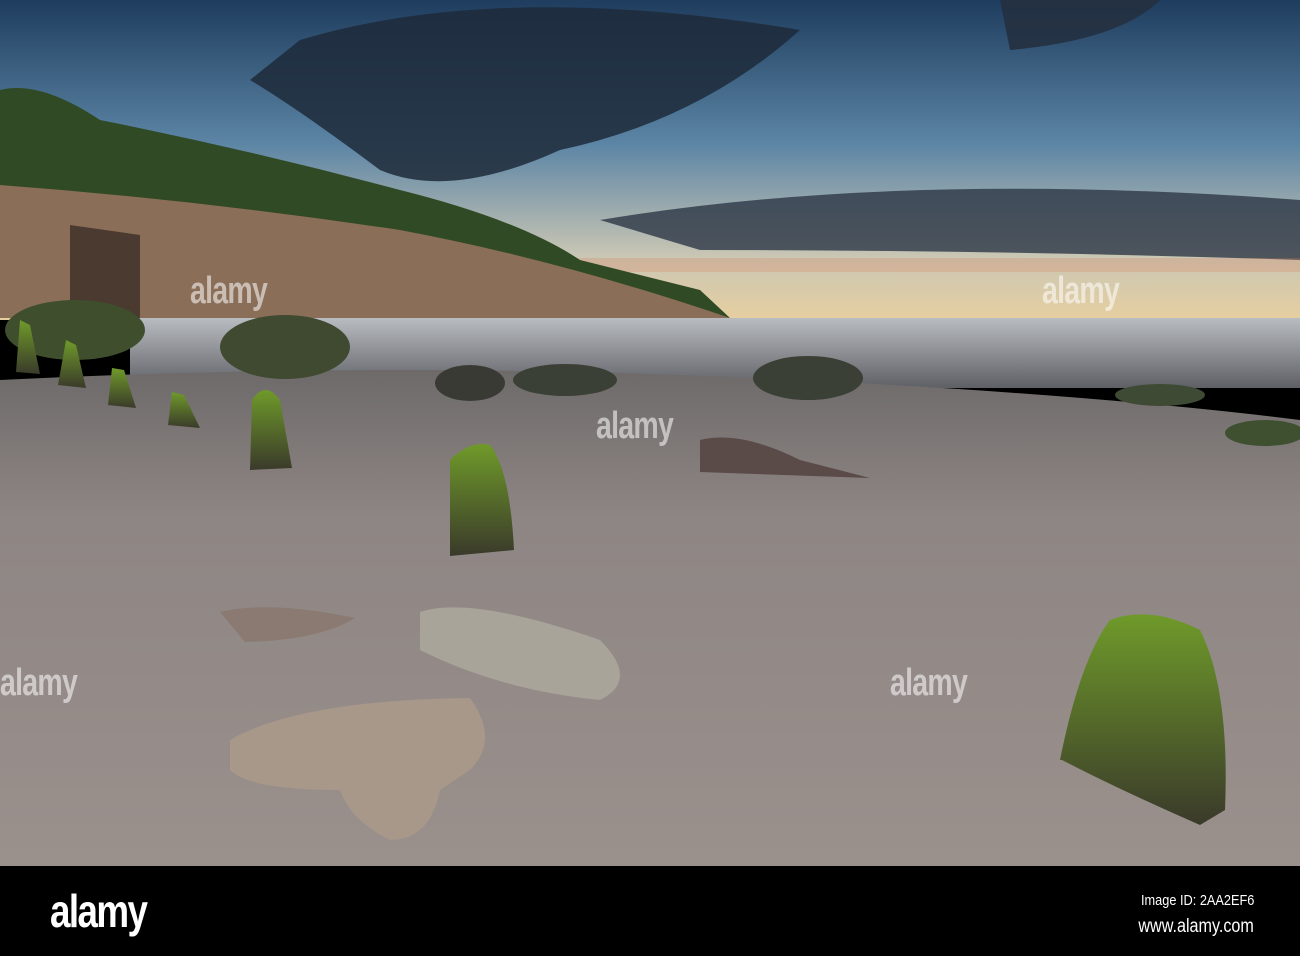 Image resolution: width=1300 pixels, height=956 pixels. I want to click on alamy-logo: alamy, so click(99, 911).